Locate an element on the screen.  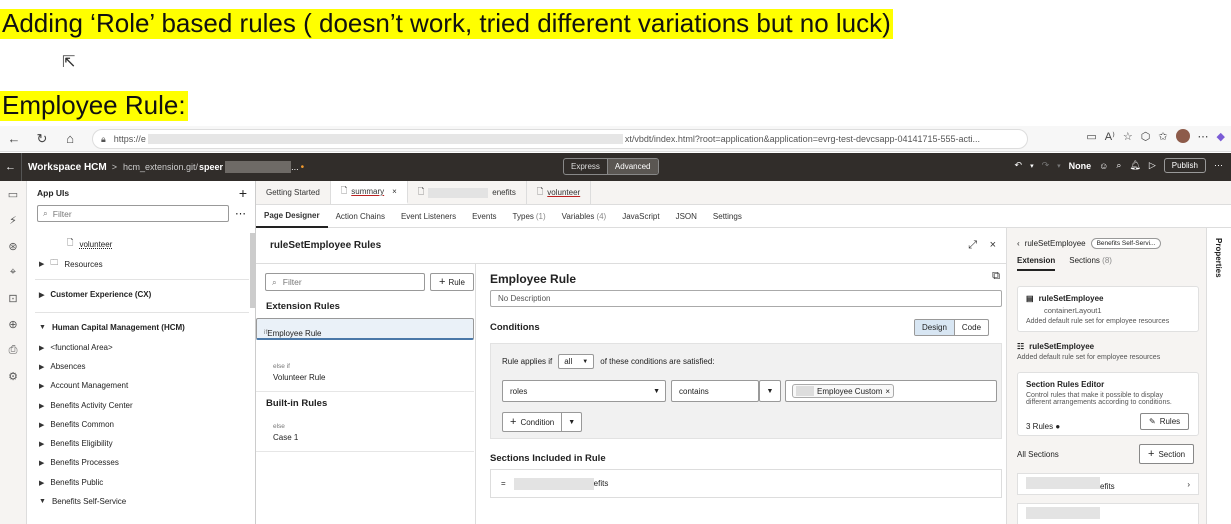
app-uis-filter: ⌕ Filter is located at coordinates (133, 213).